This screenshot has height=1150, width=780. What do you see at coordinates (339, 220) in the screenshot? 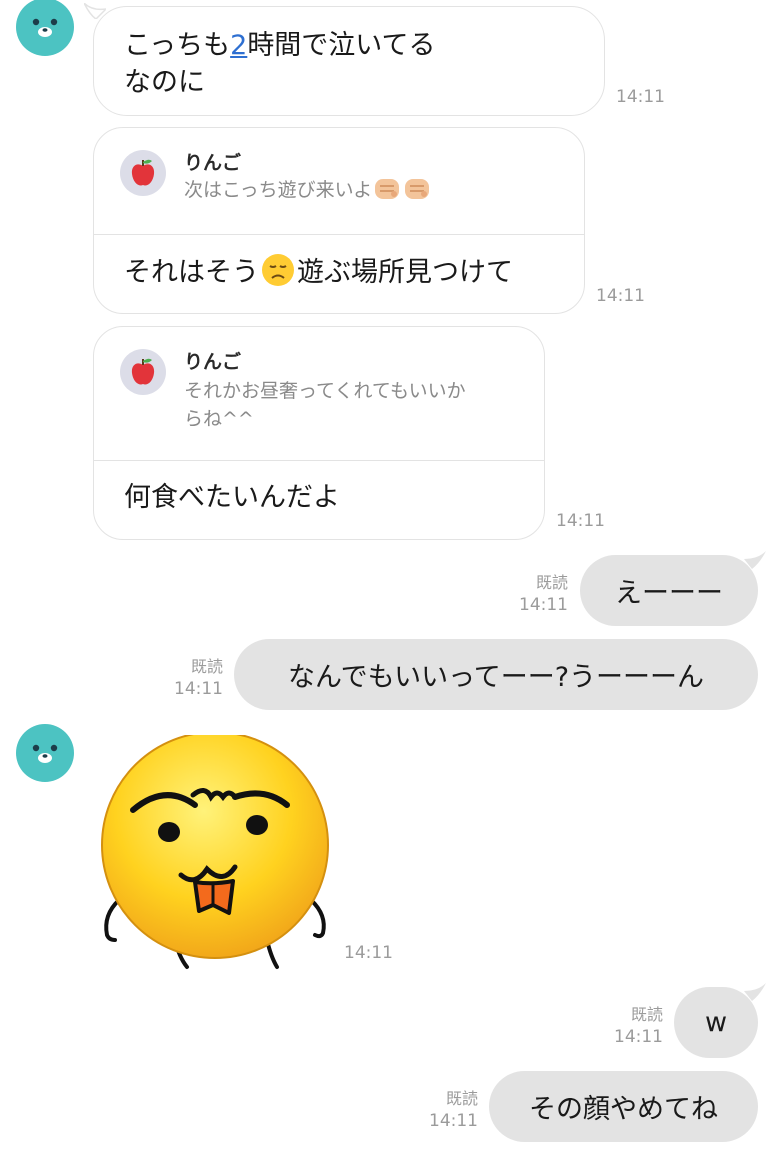
I see `reply-message-bubble: りんご 次はこっち遊び来いよ それはそう 遊ぶ場所見つけて` at bounding box center [339, 220].